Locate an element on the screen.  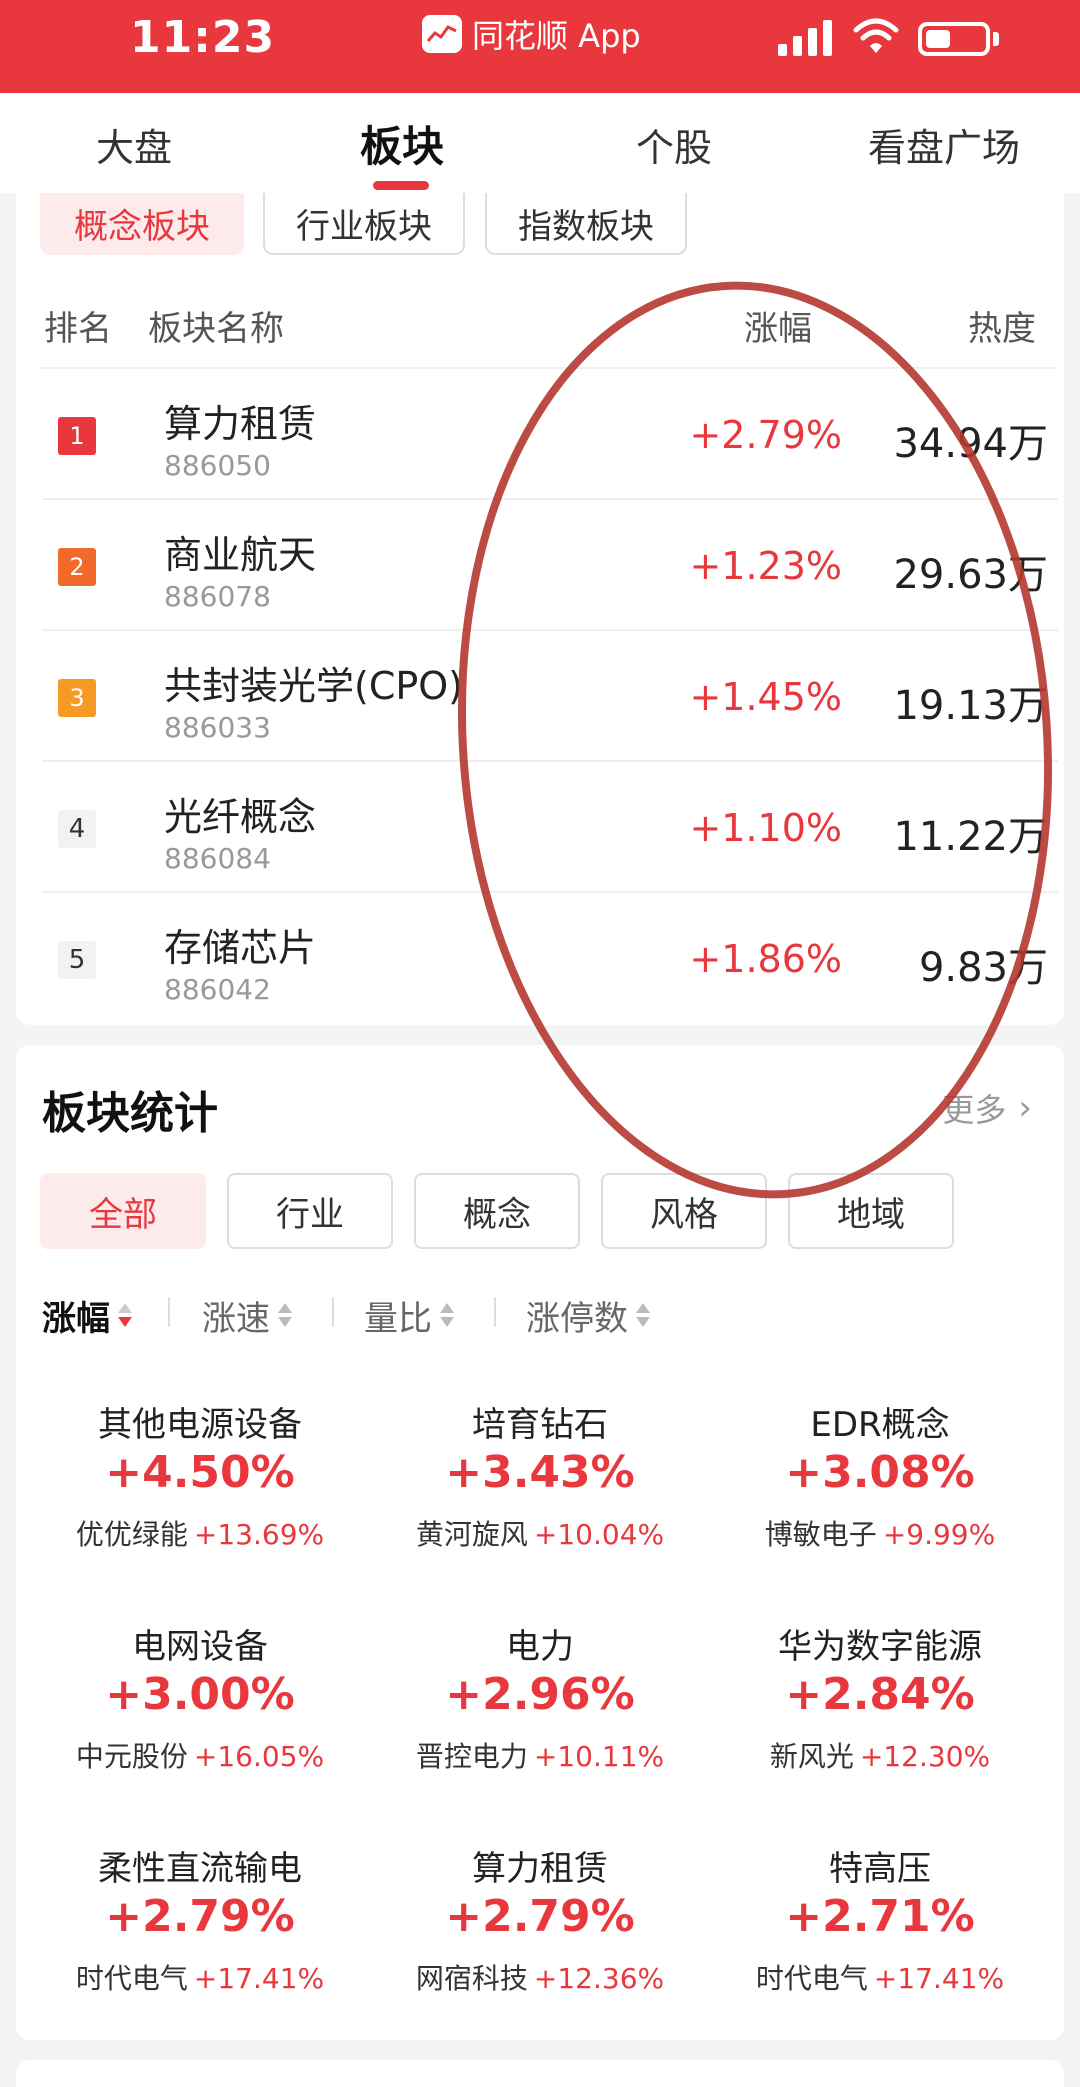
next-card-edge is located at coordinates (540, 2073).